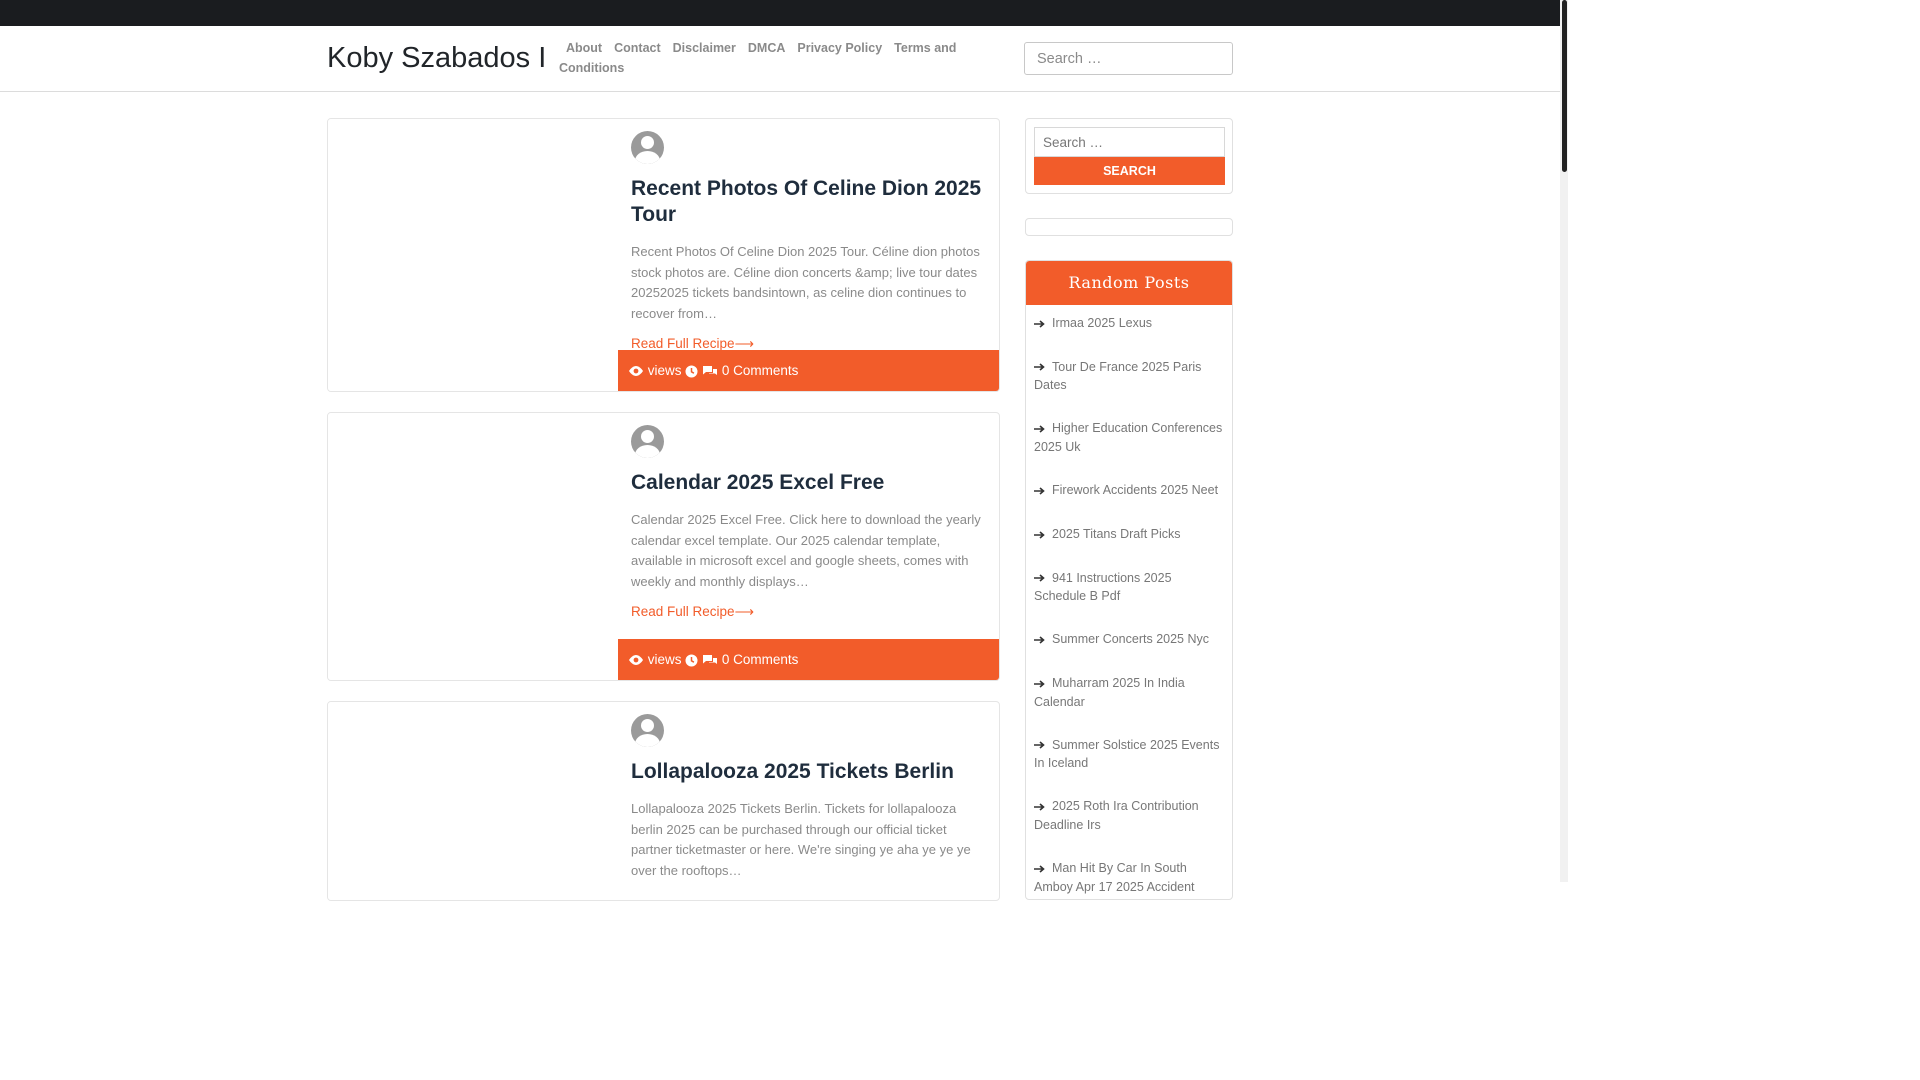 The image size is (1920, 1080). I want to click on nav-item-disclaimer: Disclaimer, so click(704, 48).